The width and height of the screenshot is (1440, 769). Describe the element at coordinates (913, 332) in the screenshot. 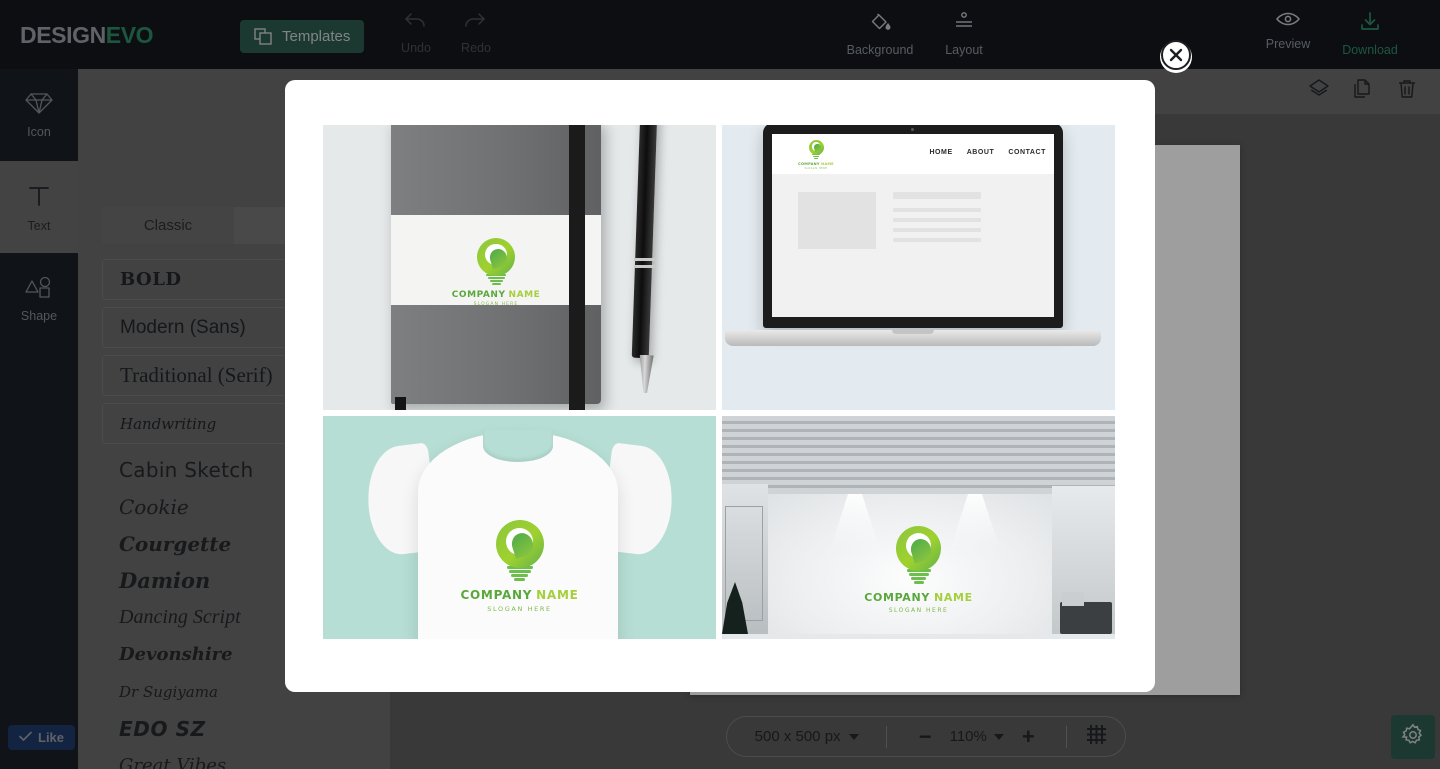

I see `laptop-notch` at that location.